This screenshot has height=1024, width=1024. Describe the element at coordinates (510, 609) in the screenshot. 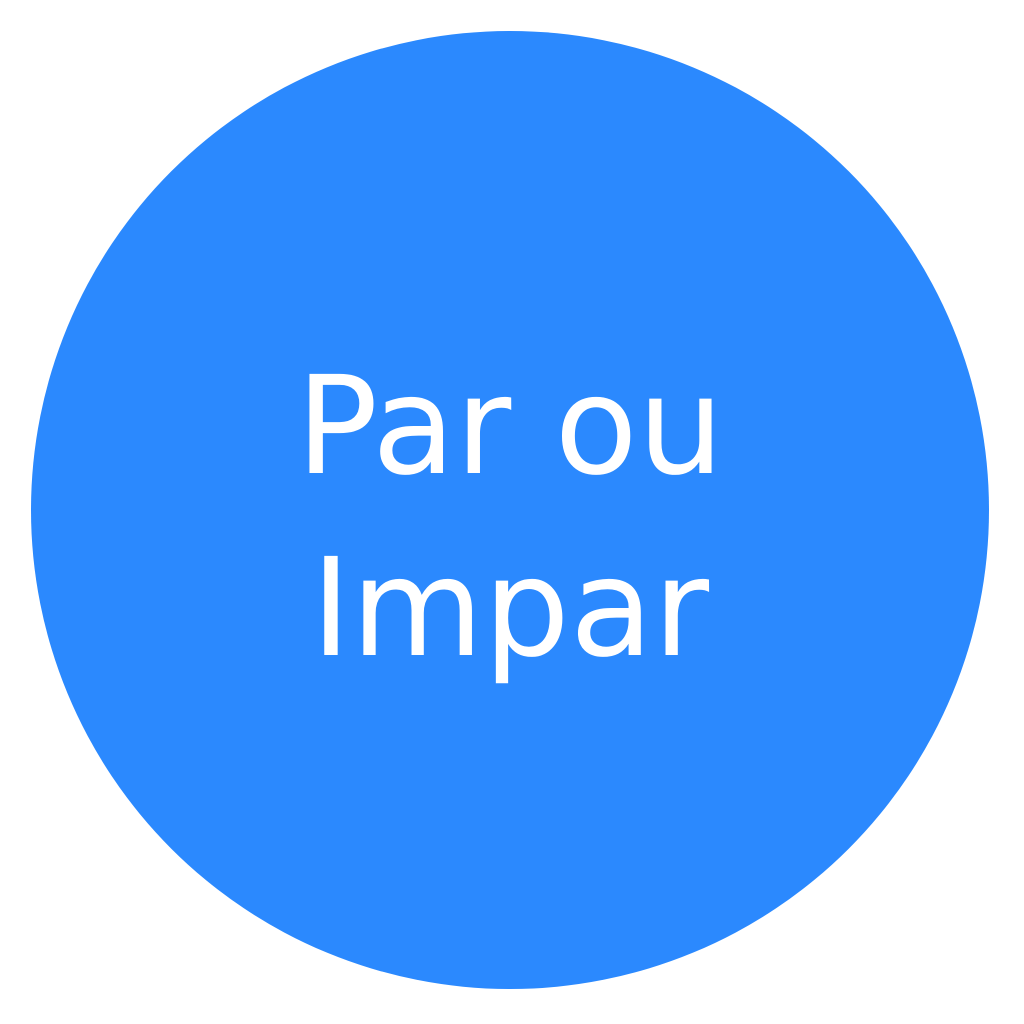

I see `app-title-line-2: Impar` at that location.